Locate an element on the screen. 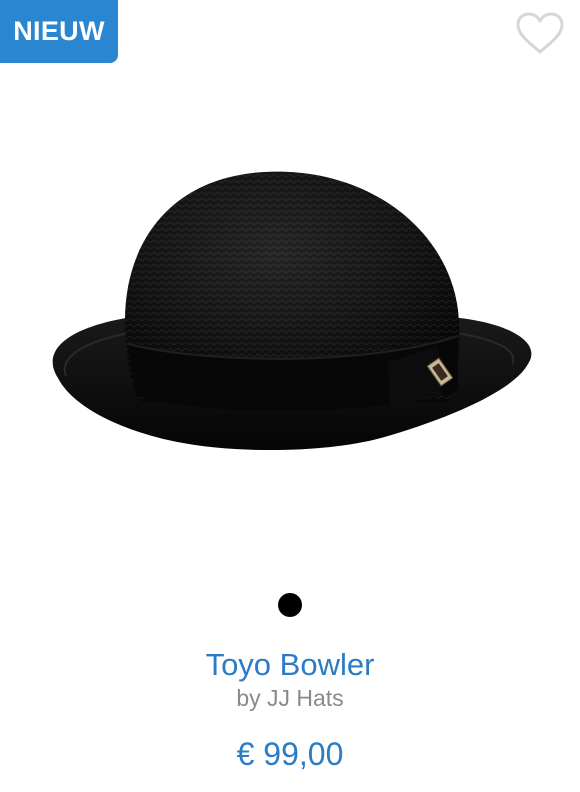  product-price: € 99,00 is located at coordinates (290, 754).